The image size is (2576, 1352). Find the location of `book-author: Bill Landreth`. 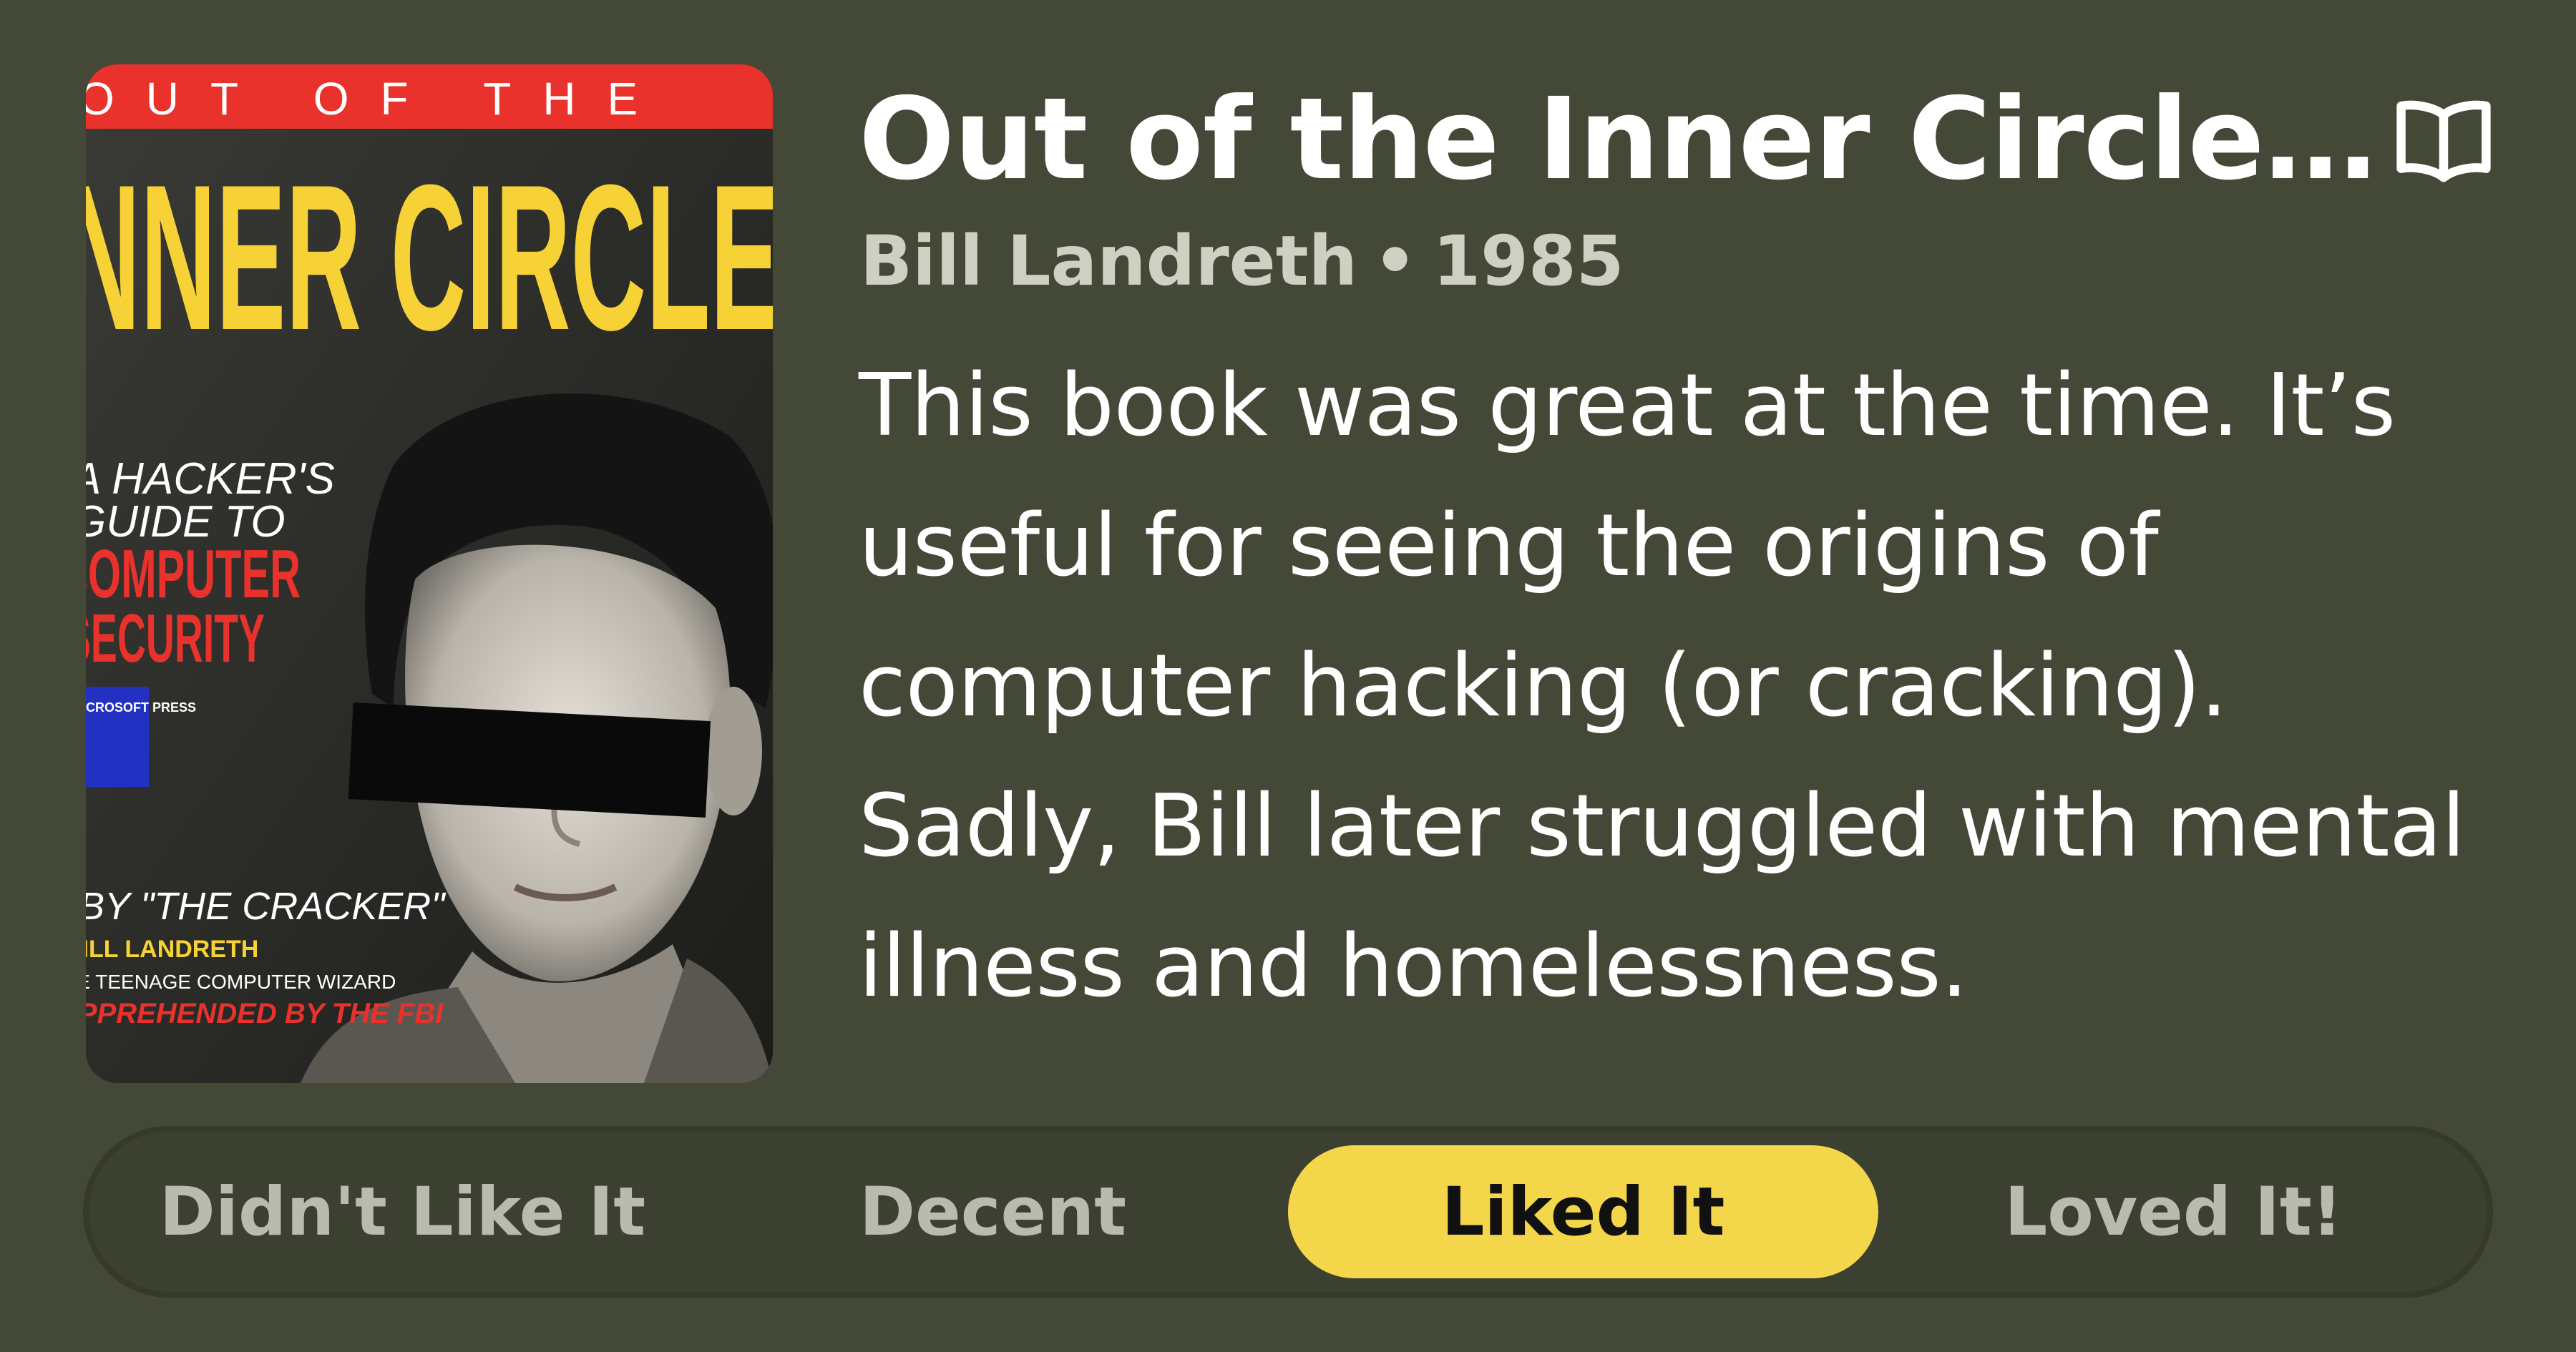

book-author: Bill Landreth is located at coordinates (1108, 261).